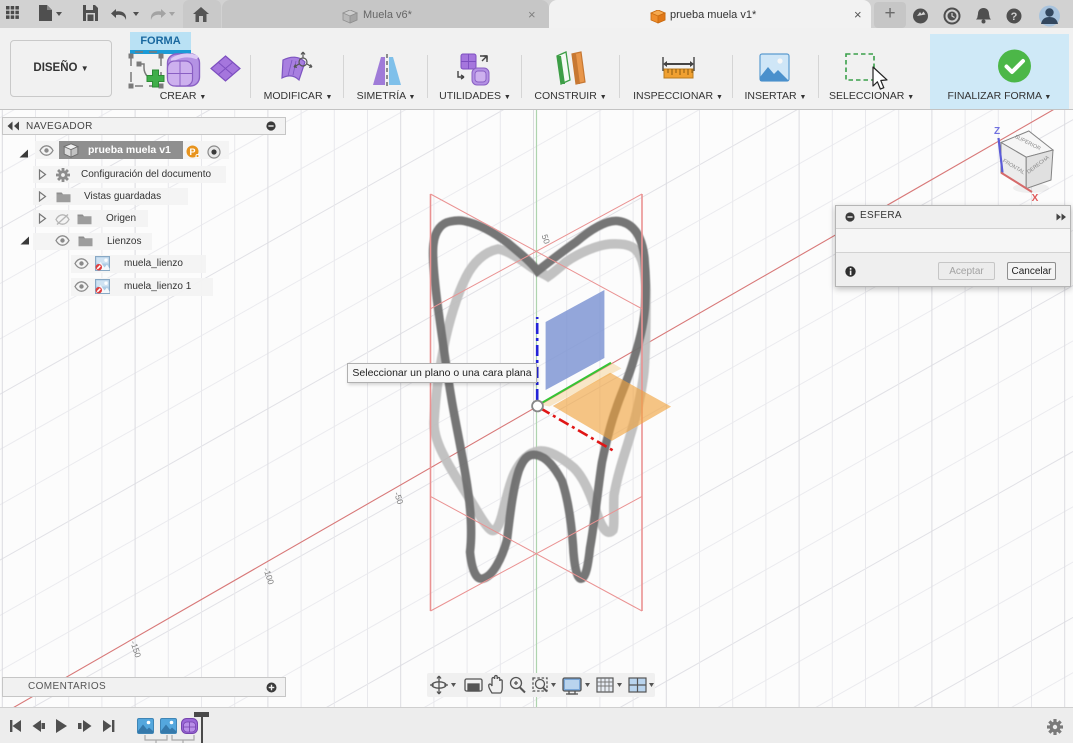  What do you see at coordinates (268, 576) in the screenshot?
I see `svg-text: -100` at bounding box center [268, 576].